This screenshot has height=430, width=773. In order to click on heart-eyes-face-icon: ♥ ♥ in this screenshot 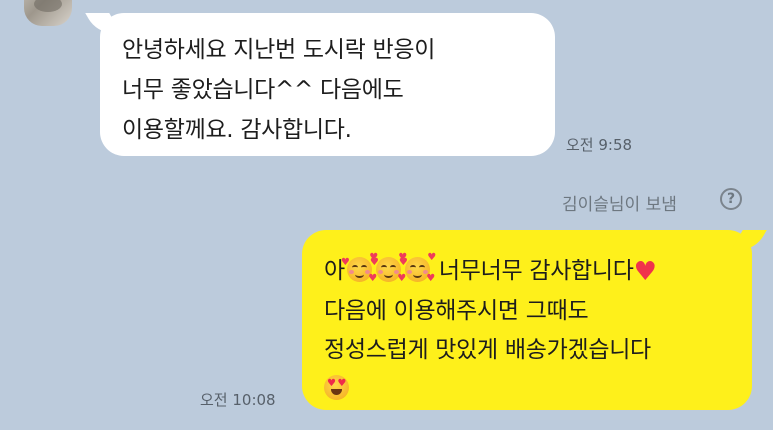, I will do `click(336, 387)`.